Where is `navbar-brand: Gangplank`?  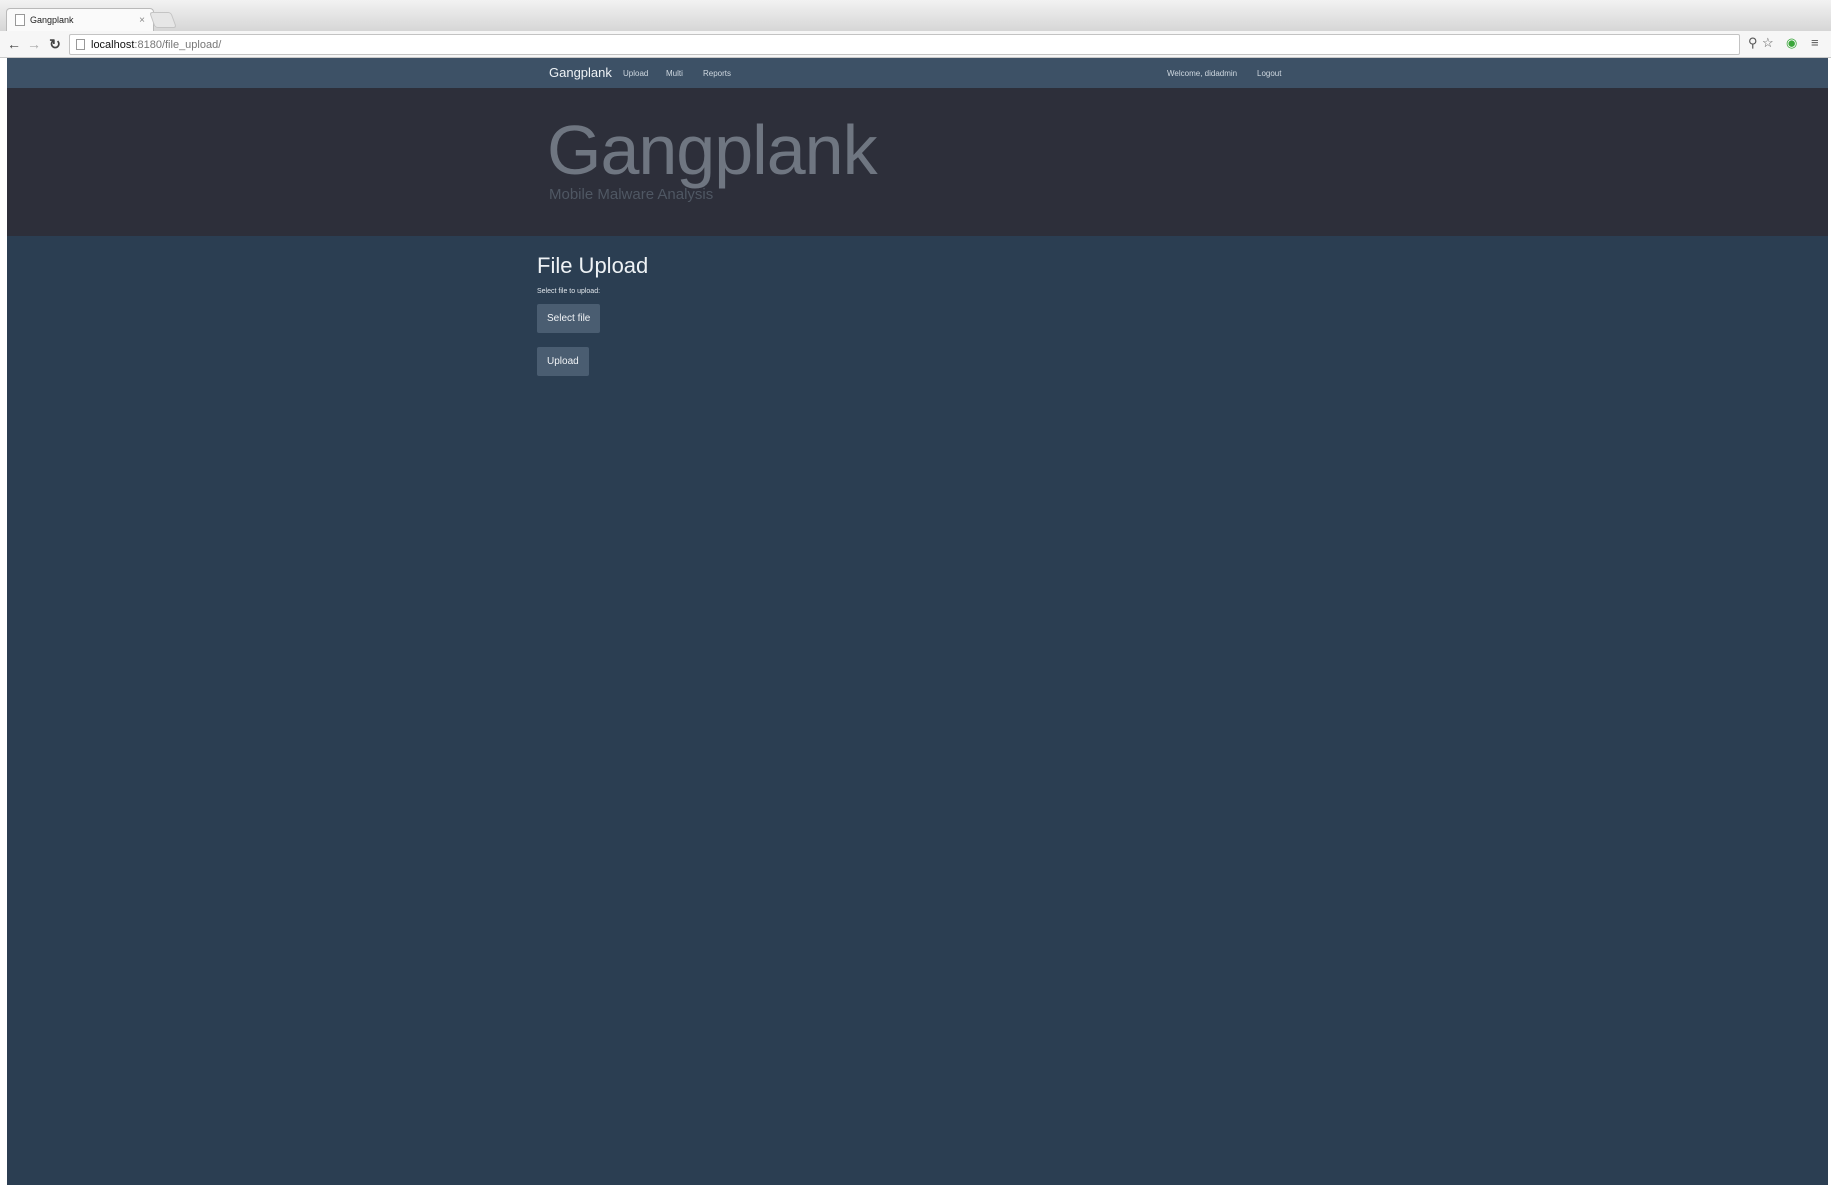 navbar-brand: Gangplank is located at coordinates (580, 72).